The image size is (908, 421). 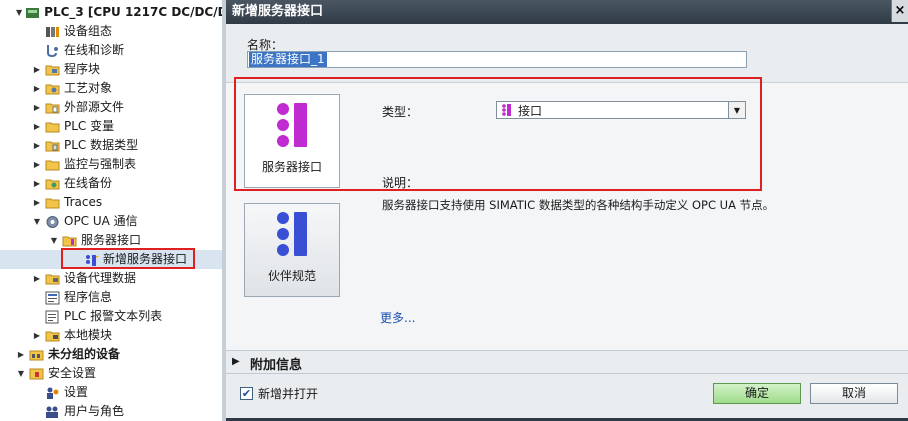 I want to click on tree-item-label: 安全设置, so click(x=72, y=373).